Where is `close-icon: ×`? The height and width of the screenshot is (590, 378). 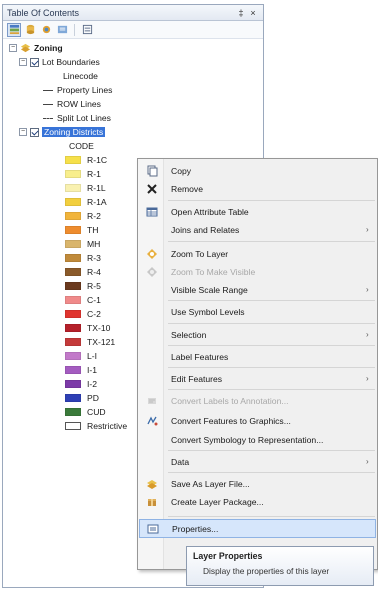 close-icon: × is located at coordinates (253, 13).